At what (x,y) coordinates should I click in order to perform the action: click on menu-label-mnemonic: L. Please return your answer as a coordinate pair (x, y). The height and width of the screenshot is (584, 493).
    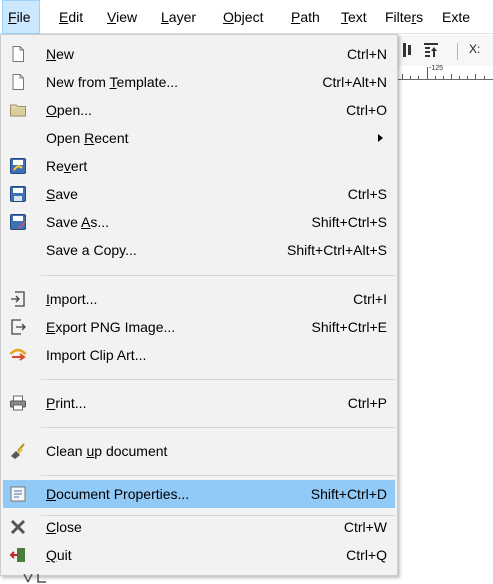
    Looking at the image, I should click on (165, 17).